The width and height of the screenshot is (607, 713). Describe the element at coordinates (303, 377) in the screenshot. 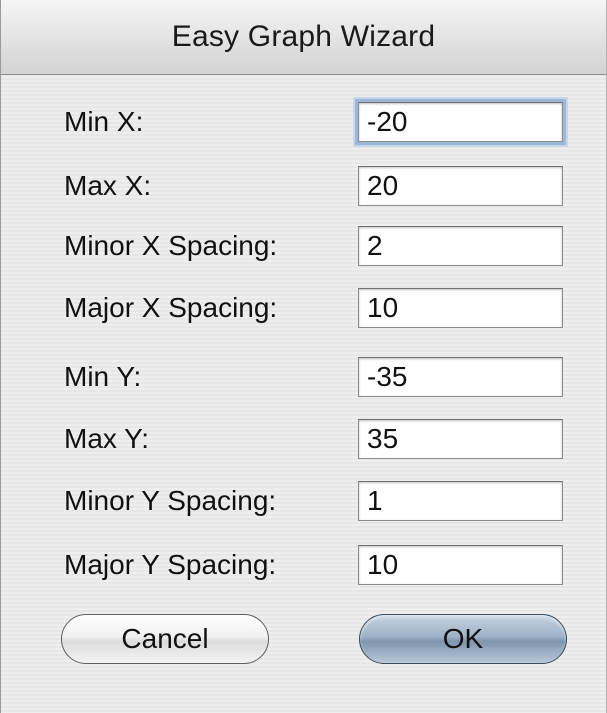

I see `min-y-row: Min Y:` at that location.